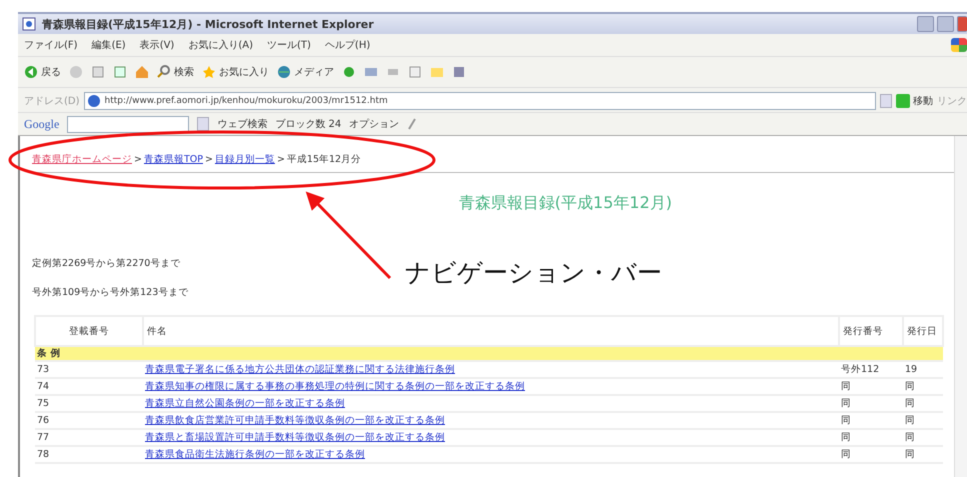 Image resolution: width=967 pixels, height=477 pixels. What do you see at coordinates (107, 263) in the screenshot?
I see `range-text: 定例第2269号から第2270号まで` at bounding box center [107, 263].